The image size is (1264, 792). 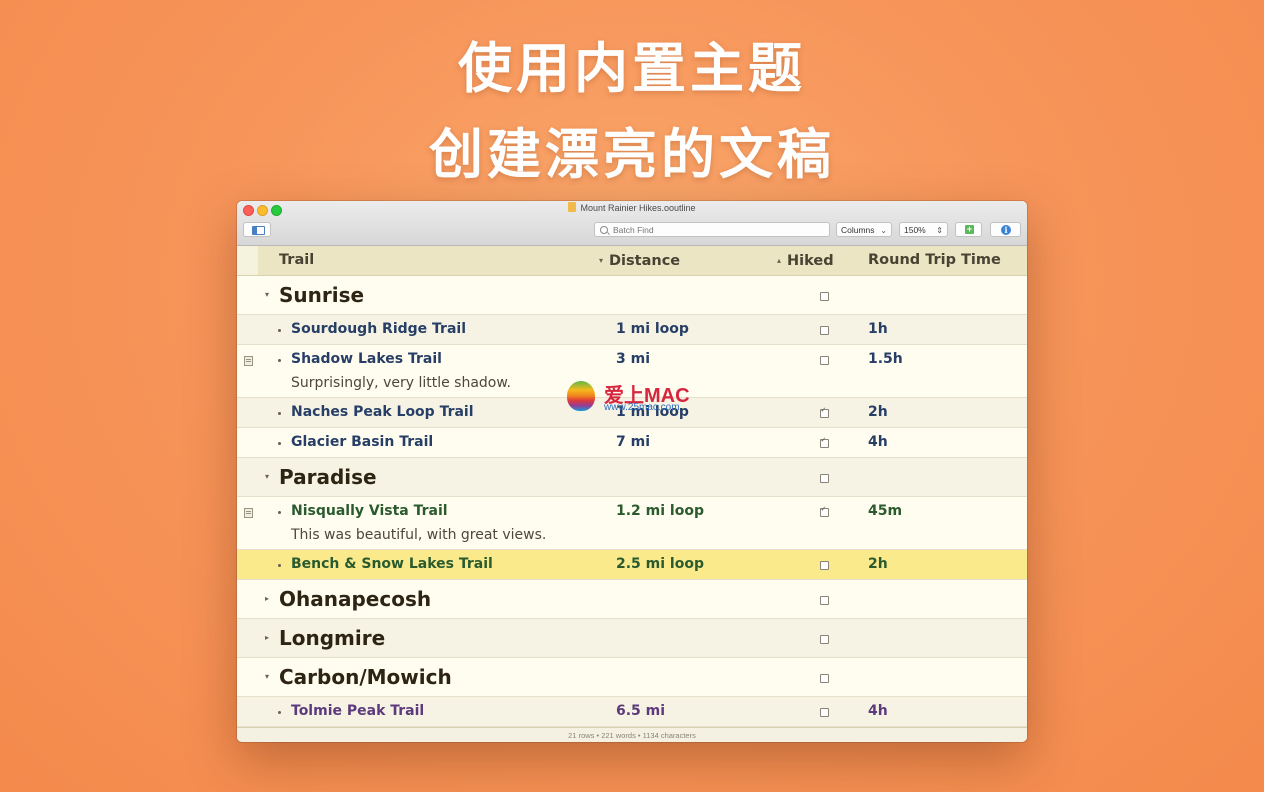 I want to click on round-trip-time-cell: 45m, so click(x=885, y=511).